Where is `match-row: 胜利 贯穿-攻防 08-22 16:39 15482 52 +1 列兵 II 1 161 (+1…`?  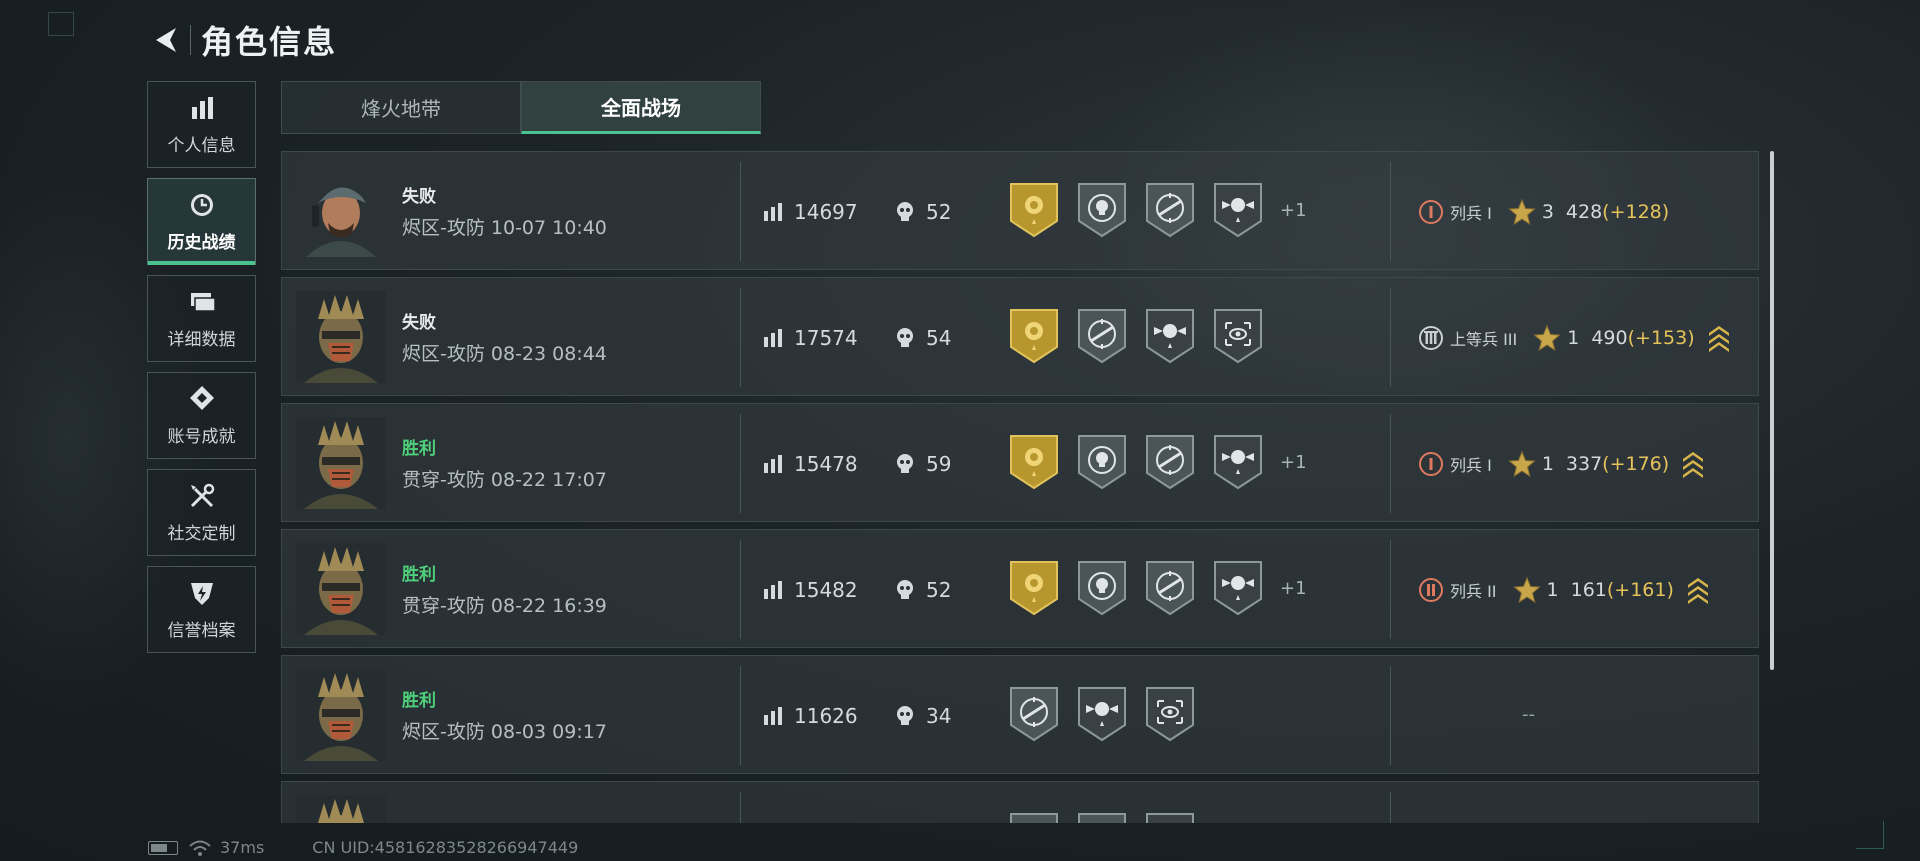
match-row: 胜利 贯穿-攻防 08-22 16:39 15482 52 +1 列兵 II 1 161 (+1… is located at coordinates (1020, 588).